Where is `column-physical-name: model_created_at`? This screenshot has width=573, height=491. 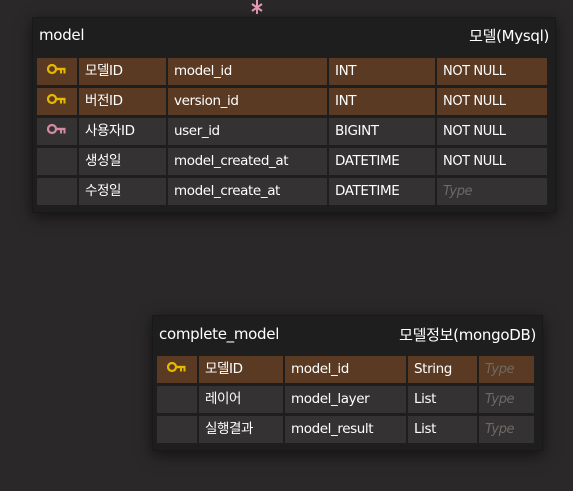
column-physical-name: model_created_at is located at coordinates (248, 161).